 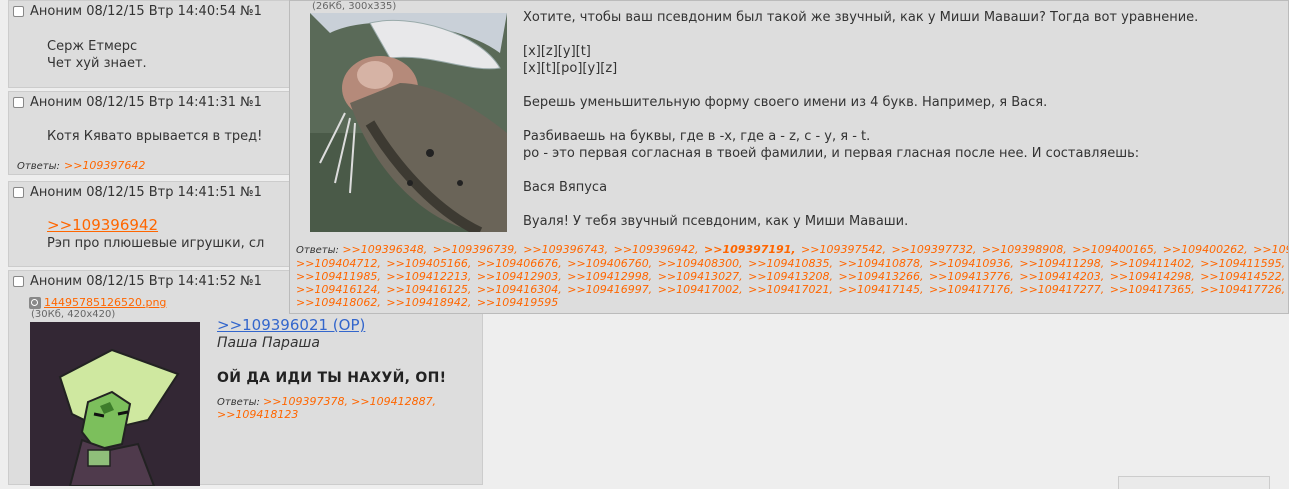 I want to click on post-header: Аноним 08/12/15 Втр 14:41:31 №1, so click(x=137, y=102).